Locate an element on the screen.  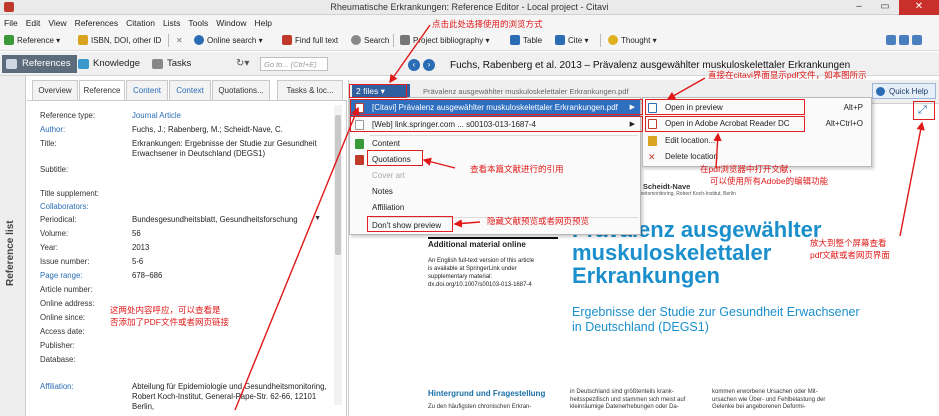
field-label: Volume: is located at coordinates (54, 233).